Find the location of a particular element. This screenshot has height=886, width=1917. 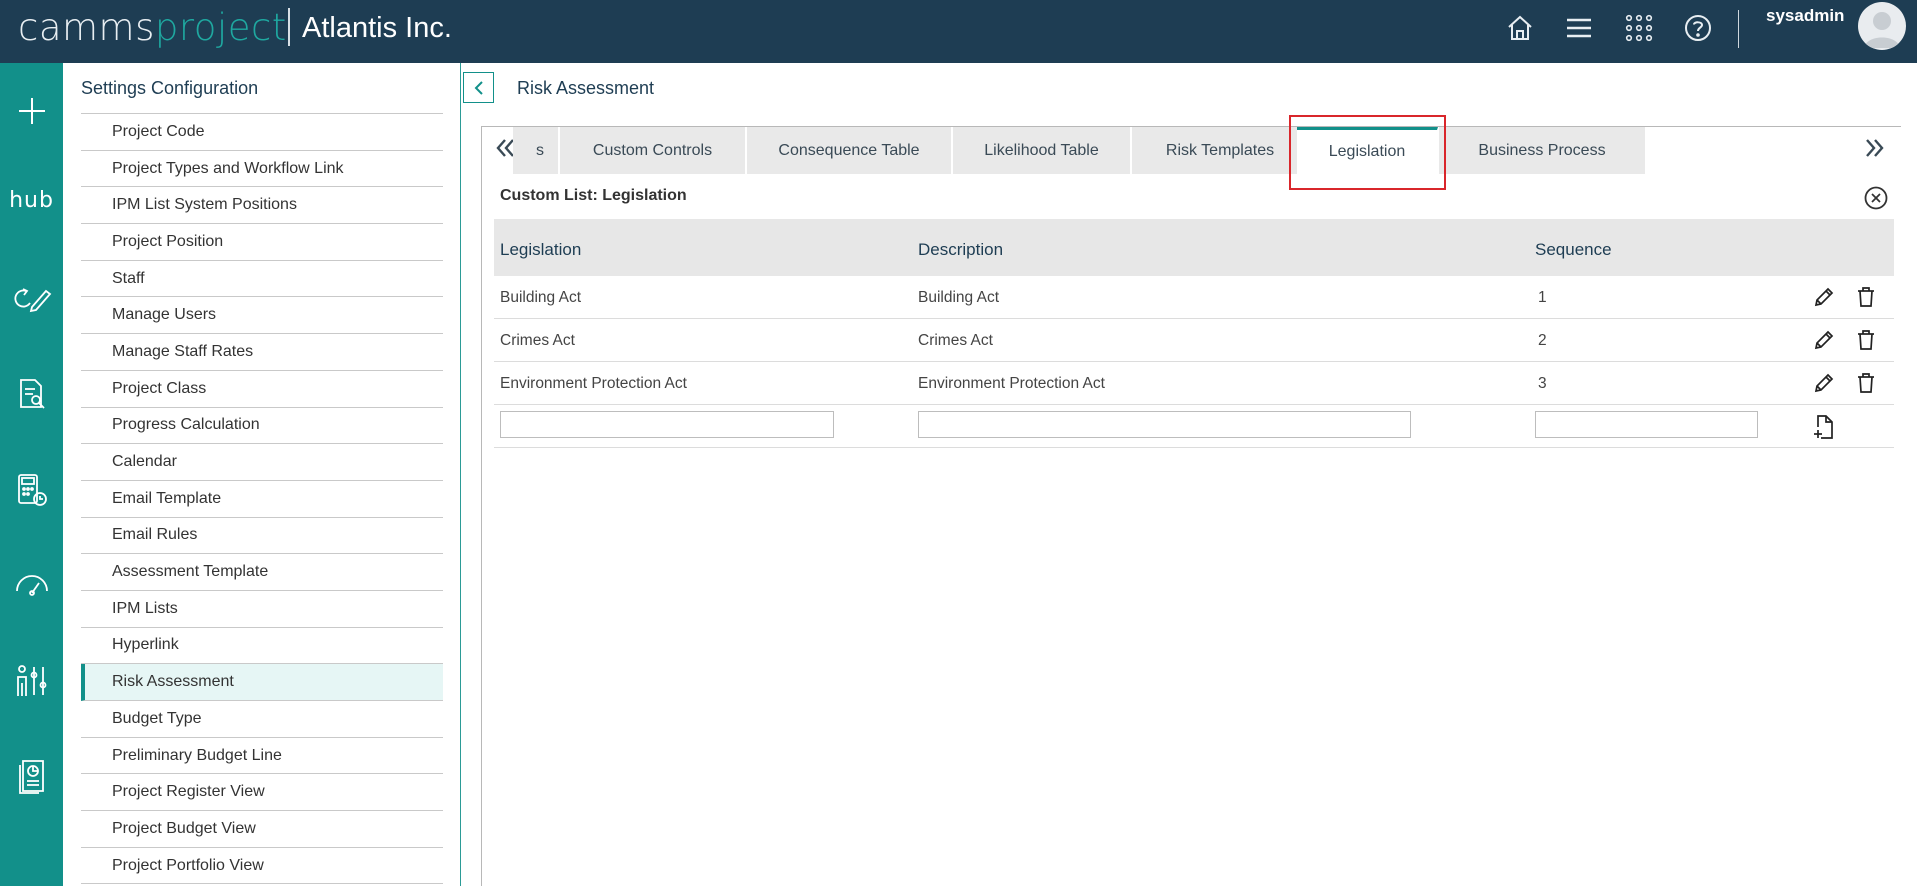

people-settings-icon is located at coordinates (31, 681).